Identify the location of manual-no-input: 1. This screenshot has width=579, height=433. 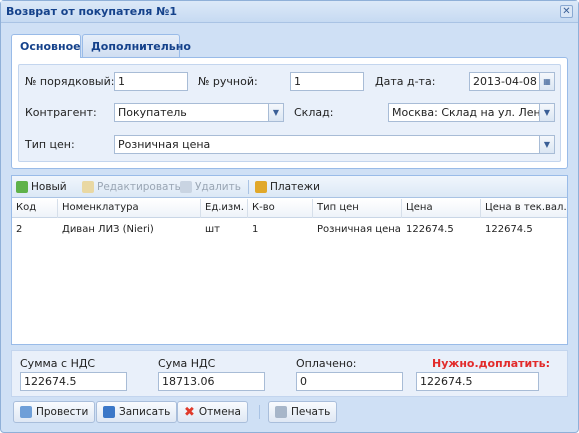
(327, 81).